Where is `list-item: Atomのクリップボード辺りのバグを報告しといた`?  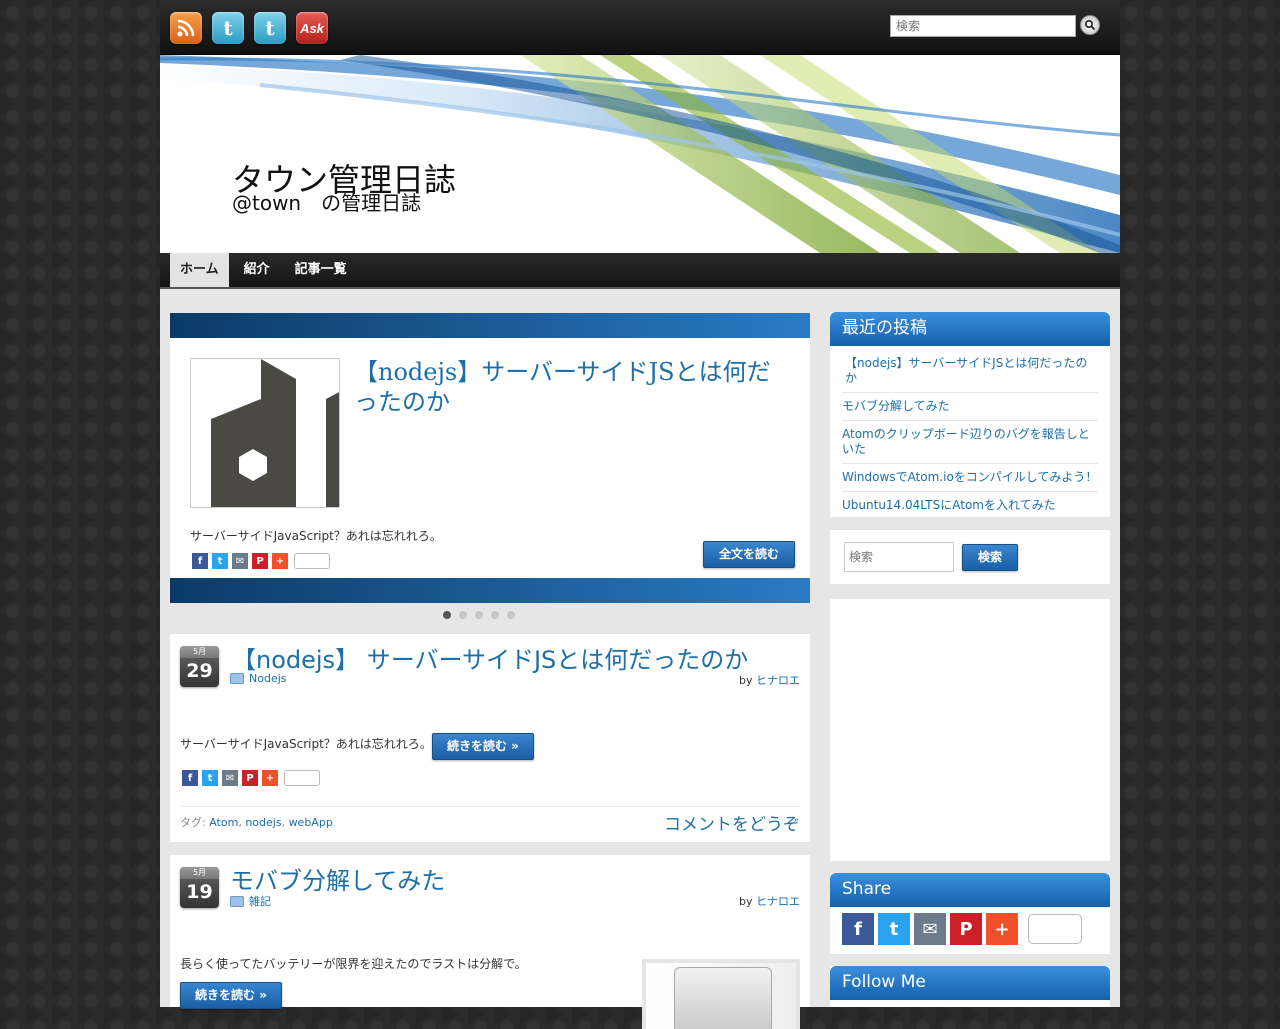 list-item: Atomのクリップボード辺りのバグを報告しといた is located at coordinates (970, 442).